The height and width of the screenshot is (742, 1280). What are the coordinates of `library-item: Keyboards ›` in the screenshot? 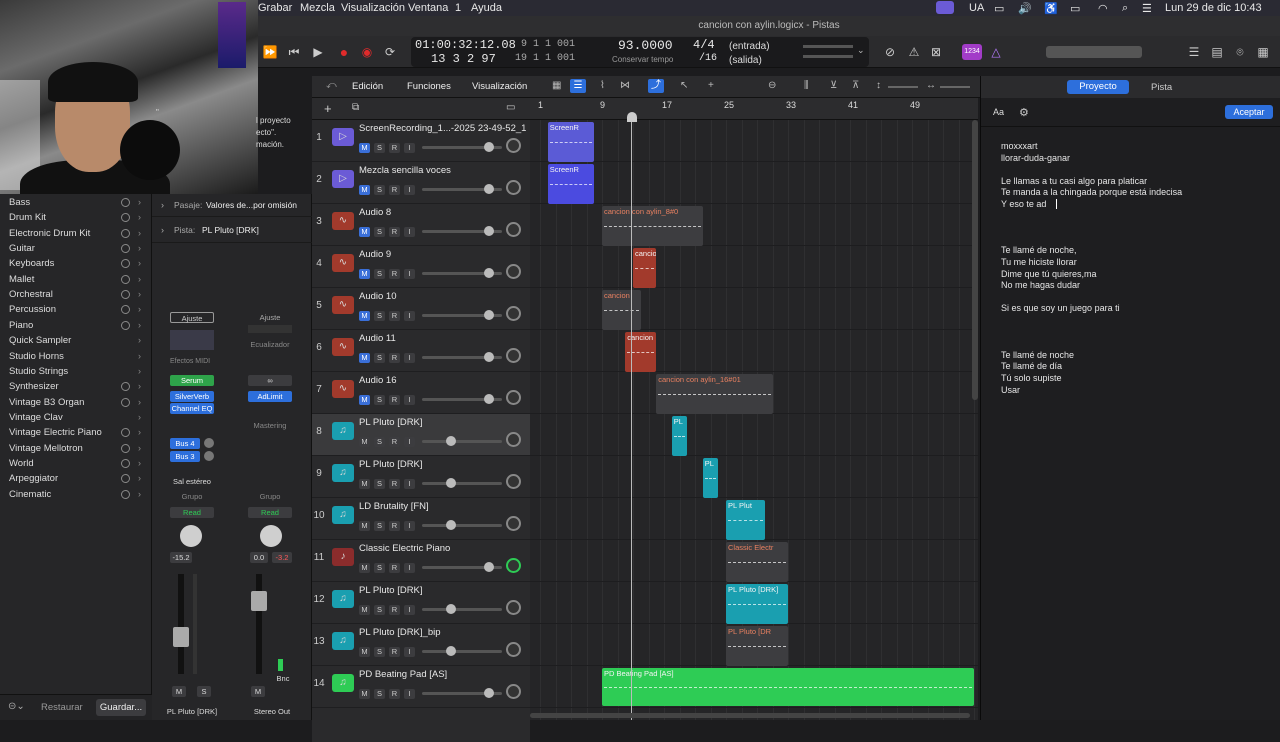 It's located at (75, 263).